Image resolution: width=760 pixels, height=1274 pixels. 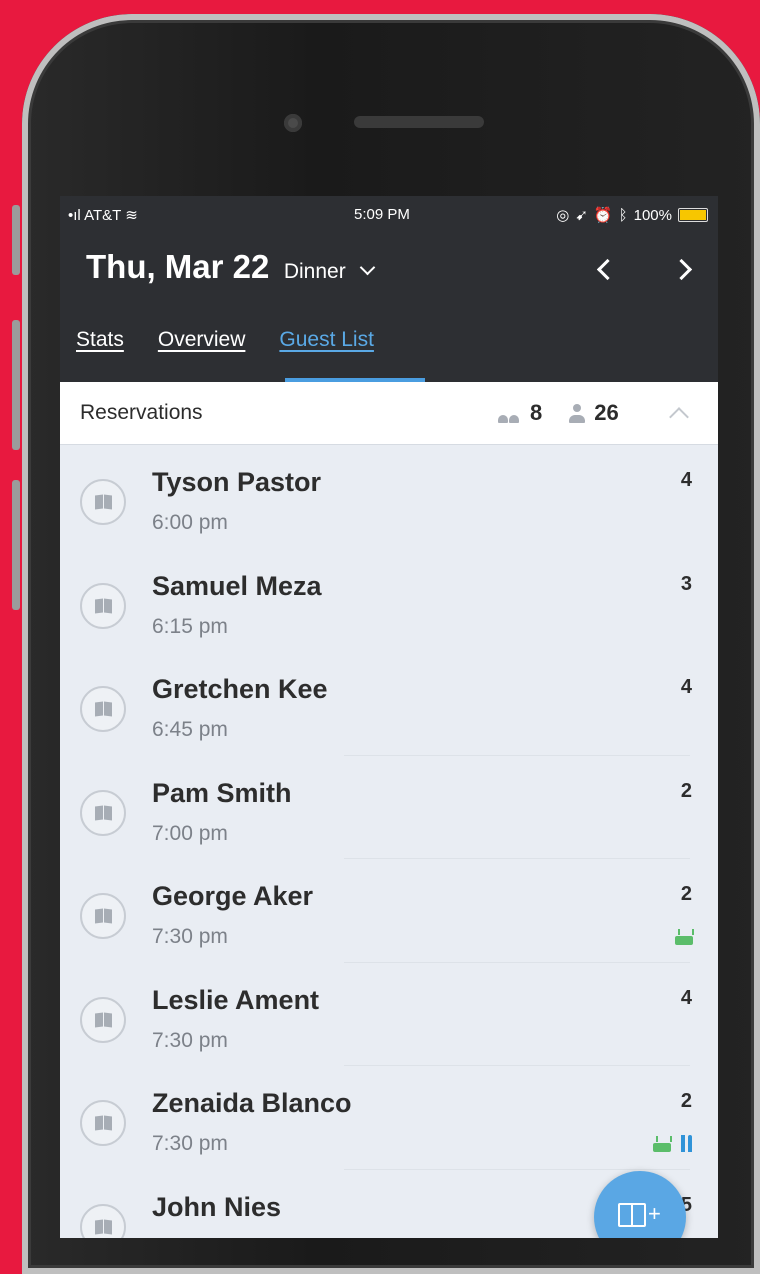 I want to click on reservation-time: 6:15 pm, so click(x=190, y=626).